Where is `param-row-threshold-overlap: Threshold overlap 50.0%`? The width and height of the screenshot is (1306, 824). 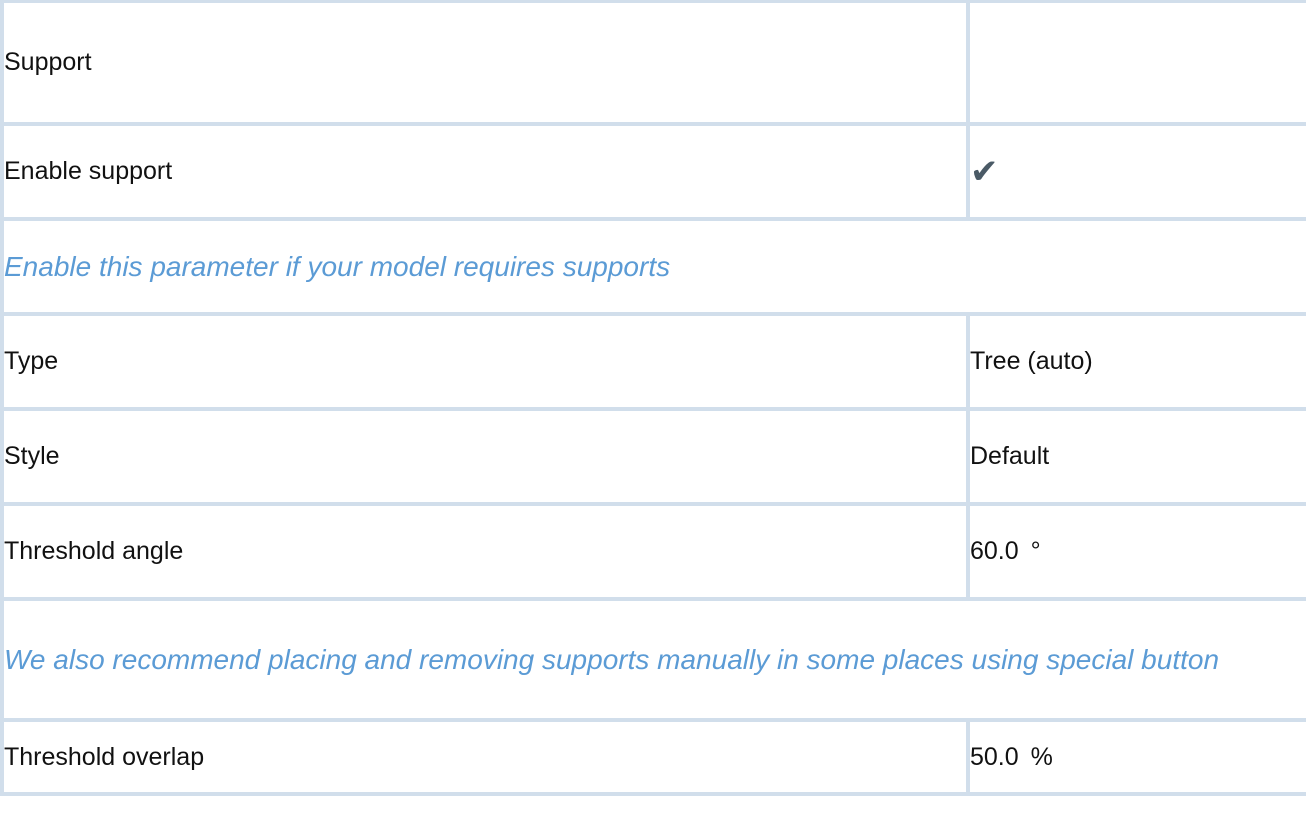 param-row-threshold-overlap: Threshold overlap 50.0% is located at coordinates (653, 757).